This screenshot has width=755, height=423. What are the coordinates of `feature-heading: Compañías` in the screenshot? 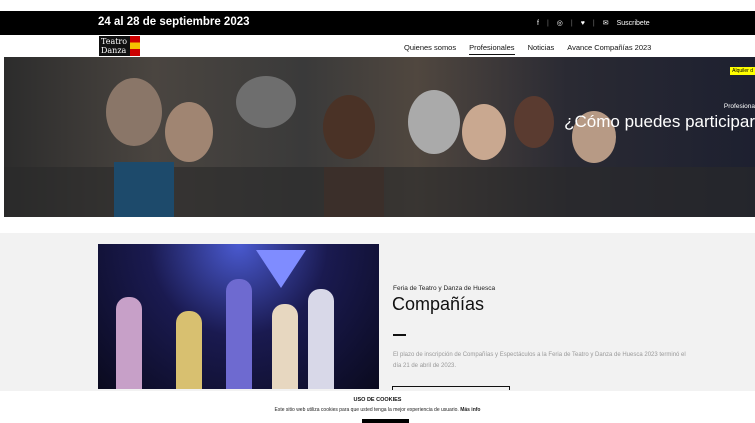 It's located at (438, 304).